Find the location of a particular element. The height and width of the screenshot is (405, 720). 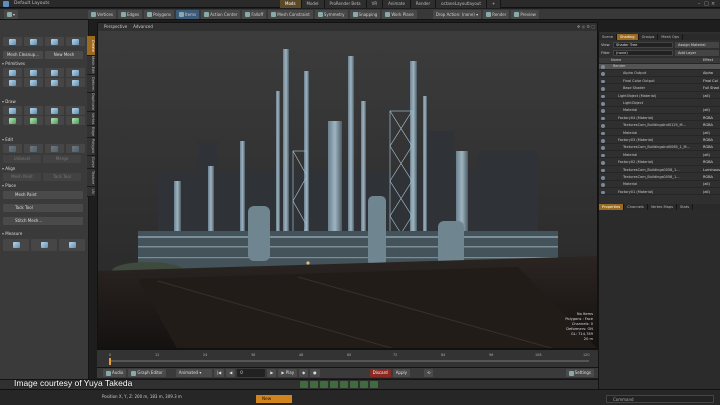

symmetry-button: Symmetry is located at coordinates (331, 14).